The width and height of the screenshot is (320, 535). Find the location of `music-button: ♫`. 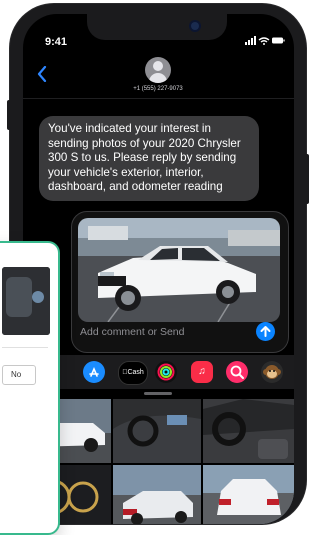

music-button: ♫ is located at coordinates (202, 372).